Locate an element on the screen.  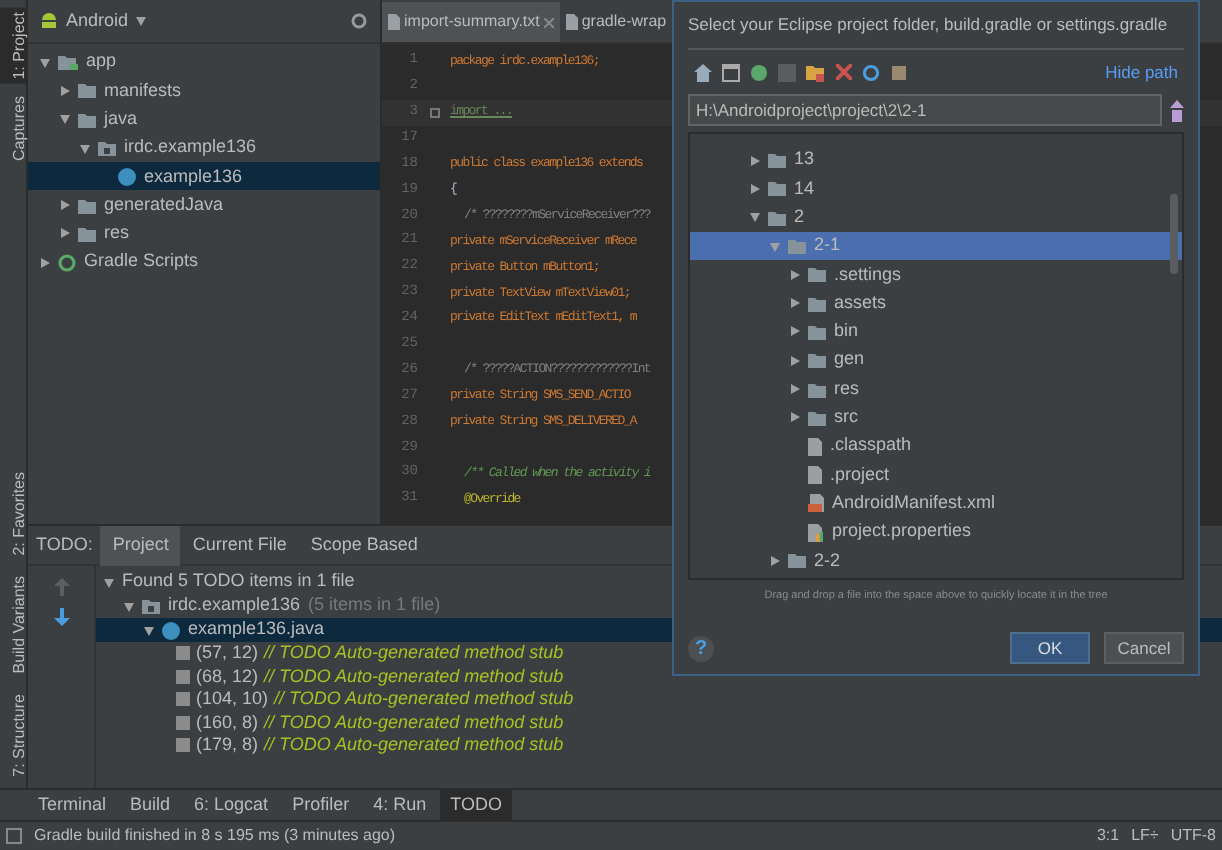
home-icon is located at coordinates (703, 72).